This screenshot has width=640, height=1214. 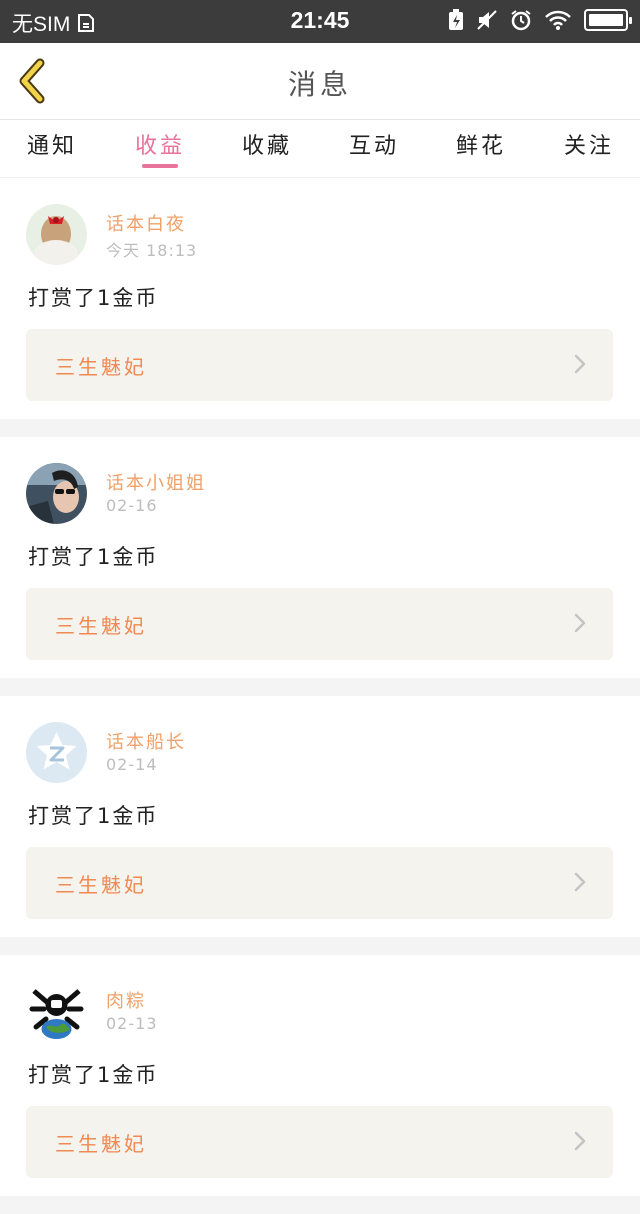 What do you see at coordinates (481, 144) in the screenshot?
I see `tab-flowers: 鲜花` at bounding box center [481, 144].